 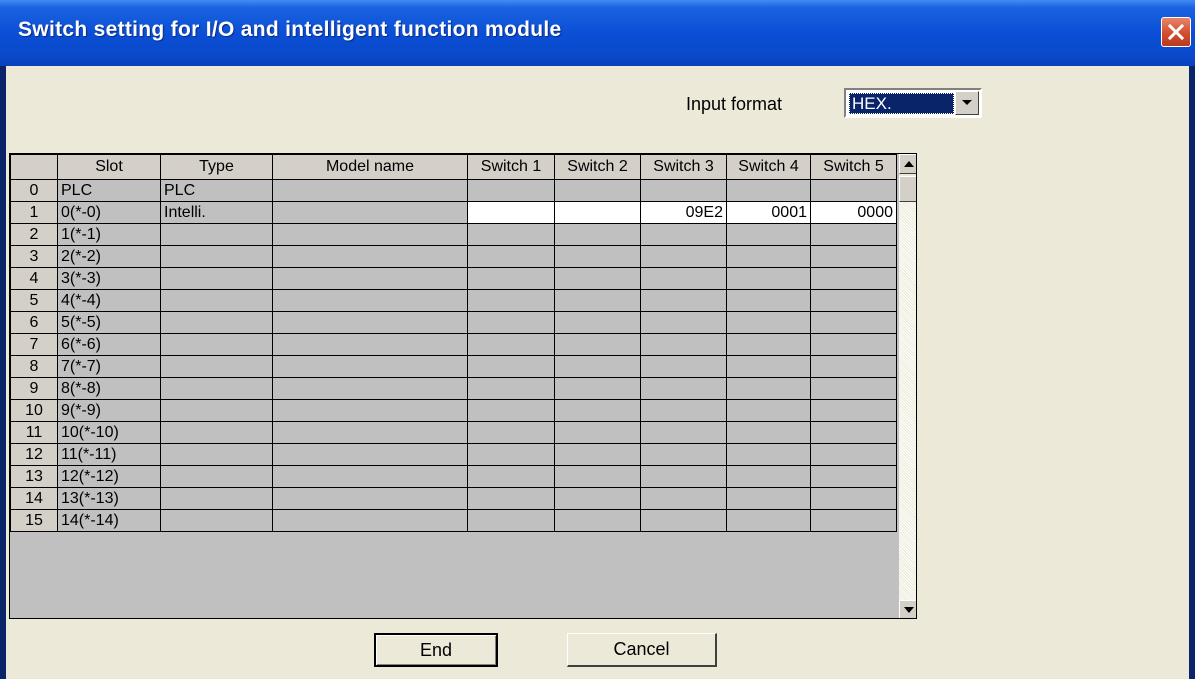 What do you see at coordinates (109, 190) in the screenshot?
I see `slot-cell: PLC` at bounding box center [109, 190].